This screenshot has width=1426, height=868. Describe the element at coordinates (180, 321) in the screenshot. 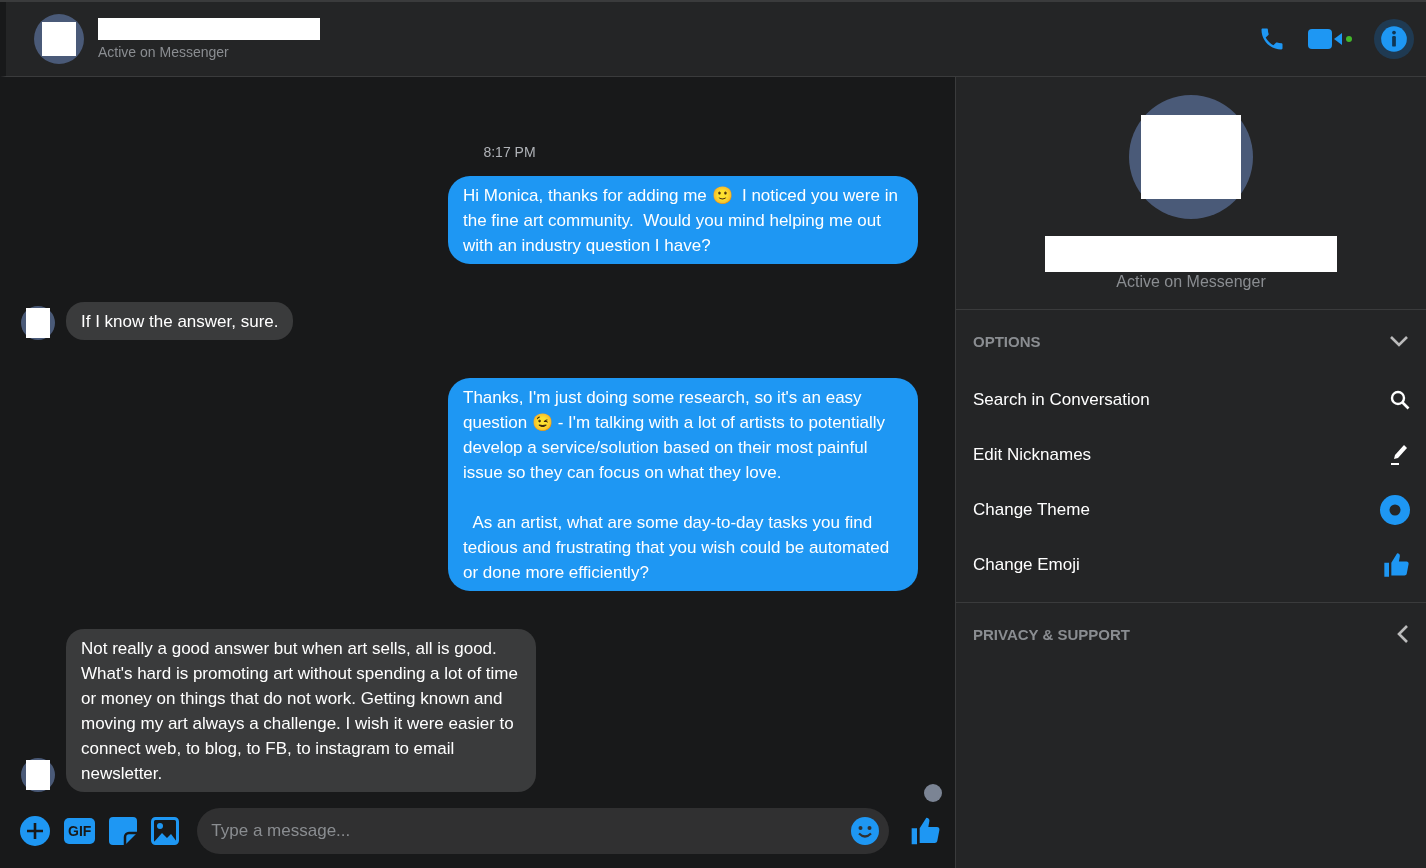

I see `message-bubble: If I know the answer, sure.` at that location.